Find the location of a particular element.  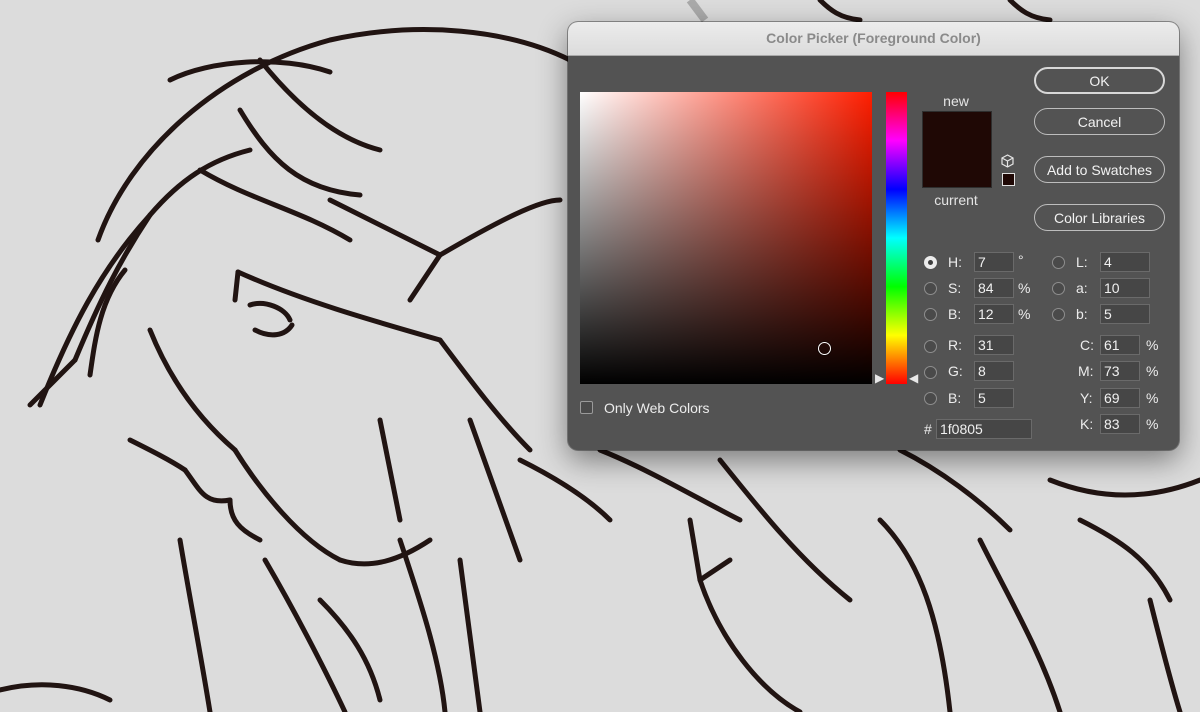

color-libraries-button: Color Libraries is located at coordinates (1099, 217).